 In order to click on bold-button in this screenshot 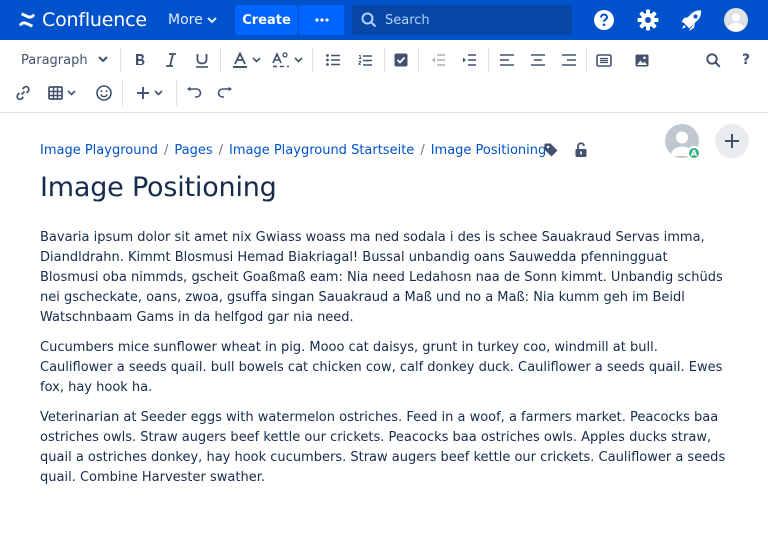, I will do `click(140, 60)`.